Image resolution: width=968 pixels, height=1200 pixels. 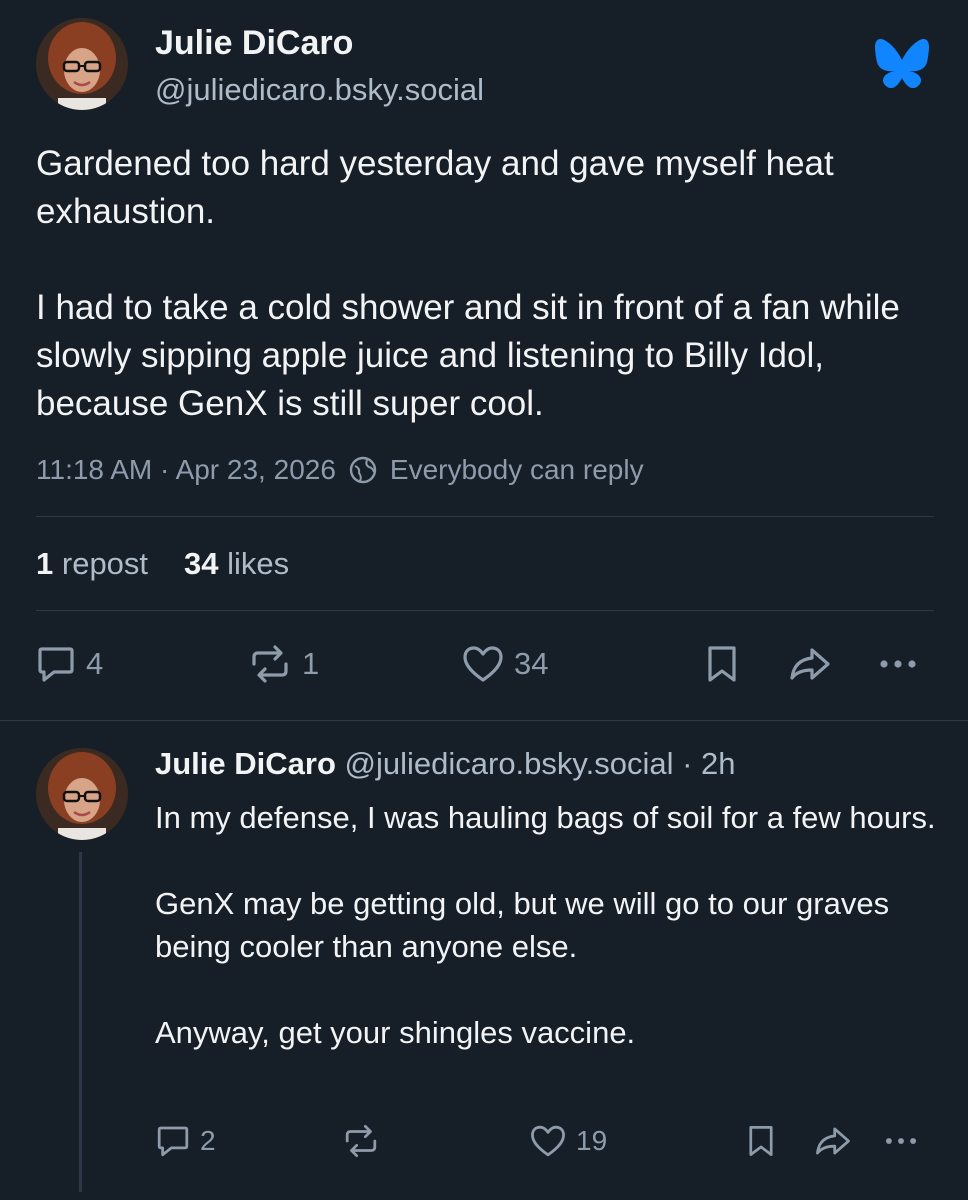 I want to click on reply-repost-button, so click(x=361, y=1141).